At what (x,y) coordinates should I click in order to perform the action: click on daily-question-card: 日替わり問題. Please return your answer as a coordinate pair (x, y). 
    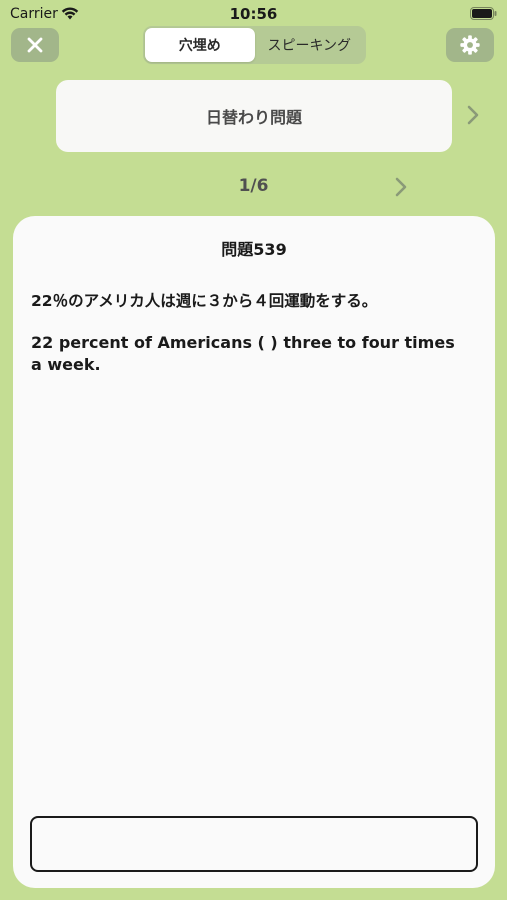
    Looking at the image, I should click on (254, 116).